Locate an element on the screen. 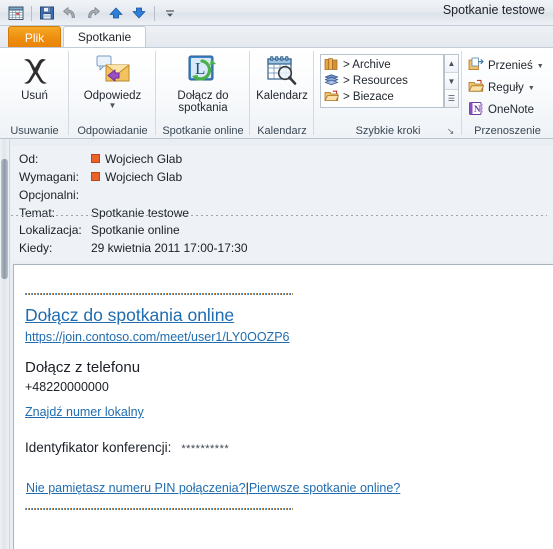 The width and height of the screenshot is (553, 549). ribbon-tab-strip: Plik Spotkanie is located at coordinates (276, 37).